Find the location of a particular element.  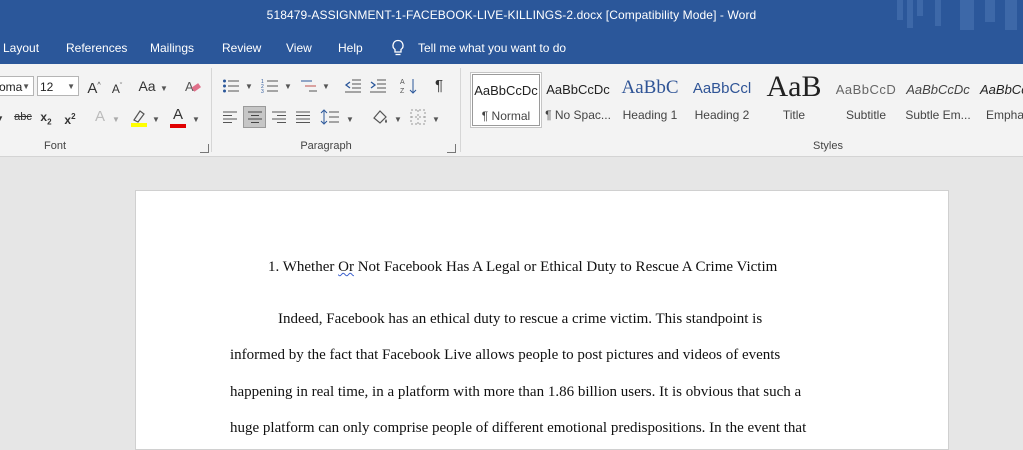

style-normal: AaBbCcDc ¶ Normal is located at coordinates (506, 100).